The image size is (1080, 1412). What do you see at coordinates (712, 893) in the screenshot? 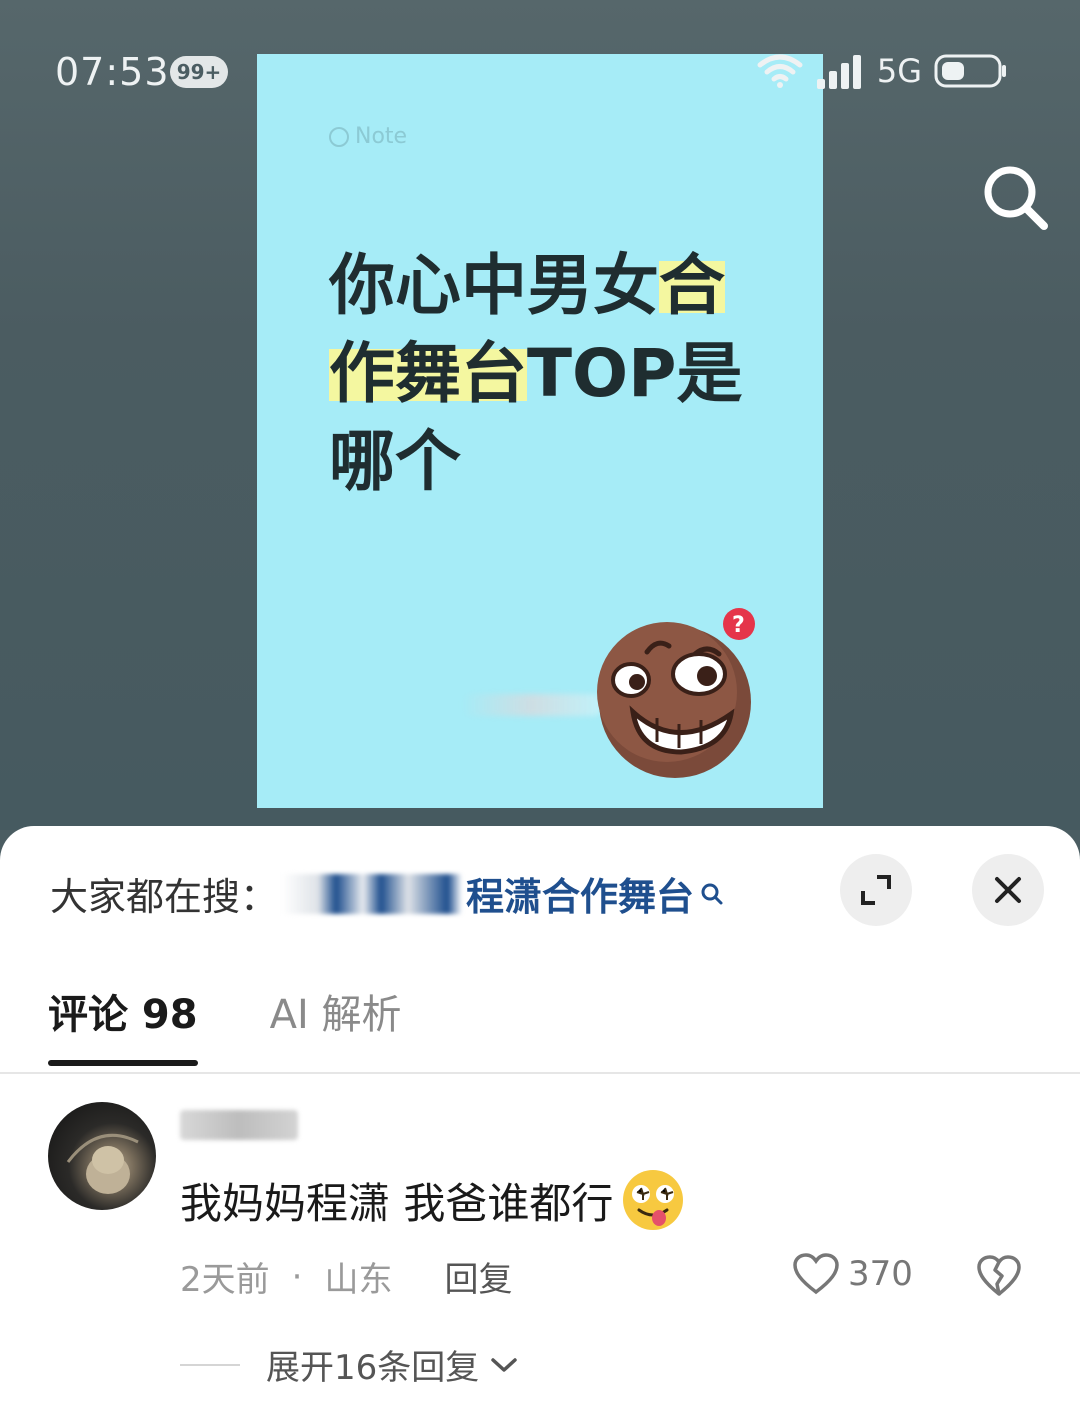
I see `small-search-icon` at bounding box center [712, 893].